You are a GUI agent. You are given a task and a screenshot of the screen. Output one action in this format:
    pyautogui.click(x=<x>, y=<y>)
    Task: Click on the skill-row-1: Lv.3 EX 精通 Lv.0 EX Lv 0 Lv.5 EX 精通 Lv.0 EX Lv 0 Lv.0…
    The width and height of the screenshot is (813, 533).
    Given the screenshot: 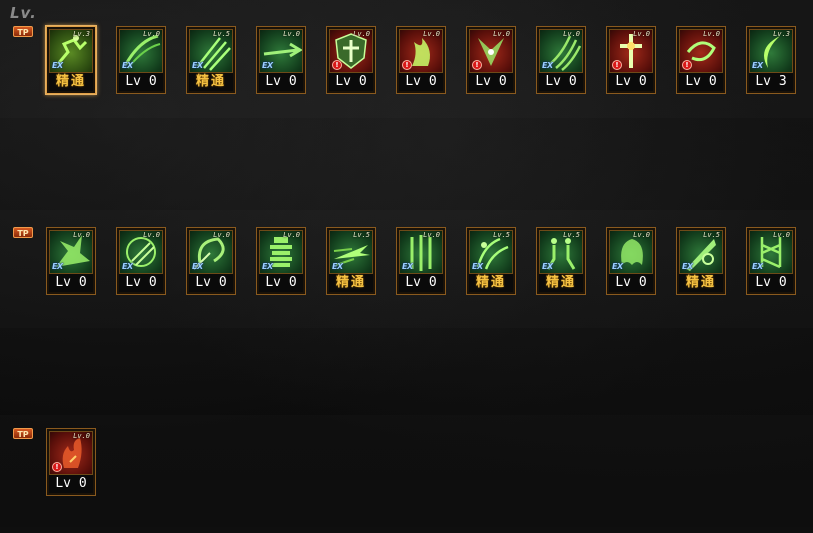 What is the action you would take?
    pyautogui.click(x=421, y=60)
    